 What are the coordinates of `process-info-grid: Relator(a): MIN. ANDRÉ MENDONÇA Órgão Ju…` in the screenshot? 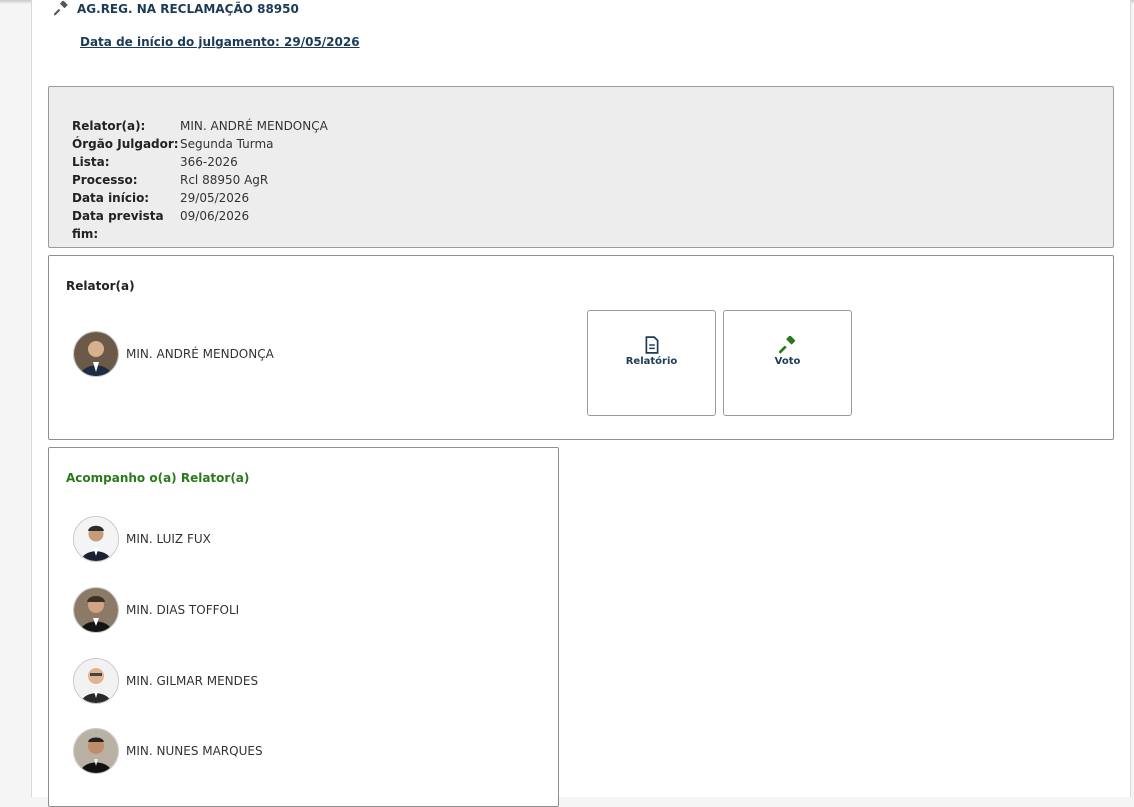 It's located at (200, 180).